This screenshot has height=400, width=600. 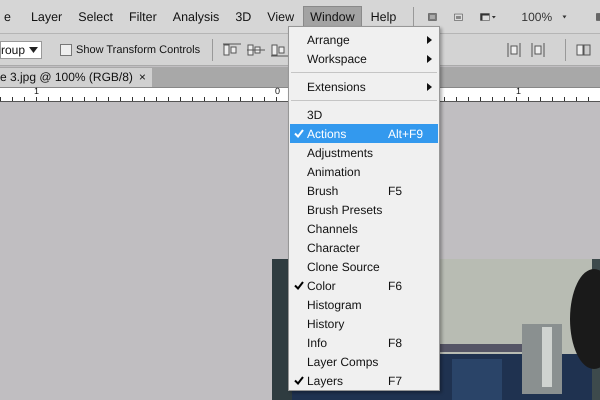 I want to click on menu-item: Histogram, so click(x=364, y=304).